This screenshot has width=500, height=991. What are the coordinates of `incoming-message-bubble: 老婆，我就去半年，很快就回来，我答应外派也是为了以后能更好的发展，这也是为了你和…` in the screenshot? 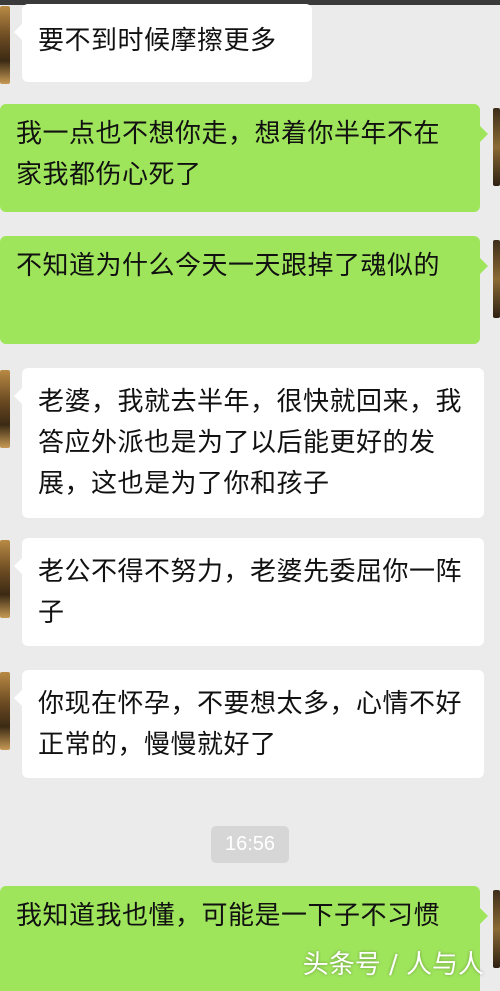 It's located at (249, 443).